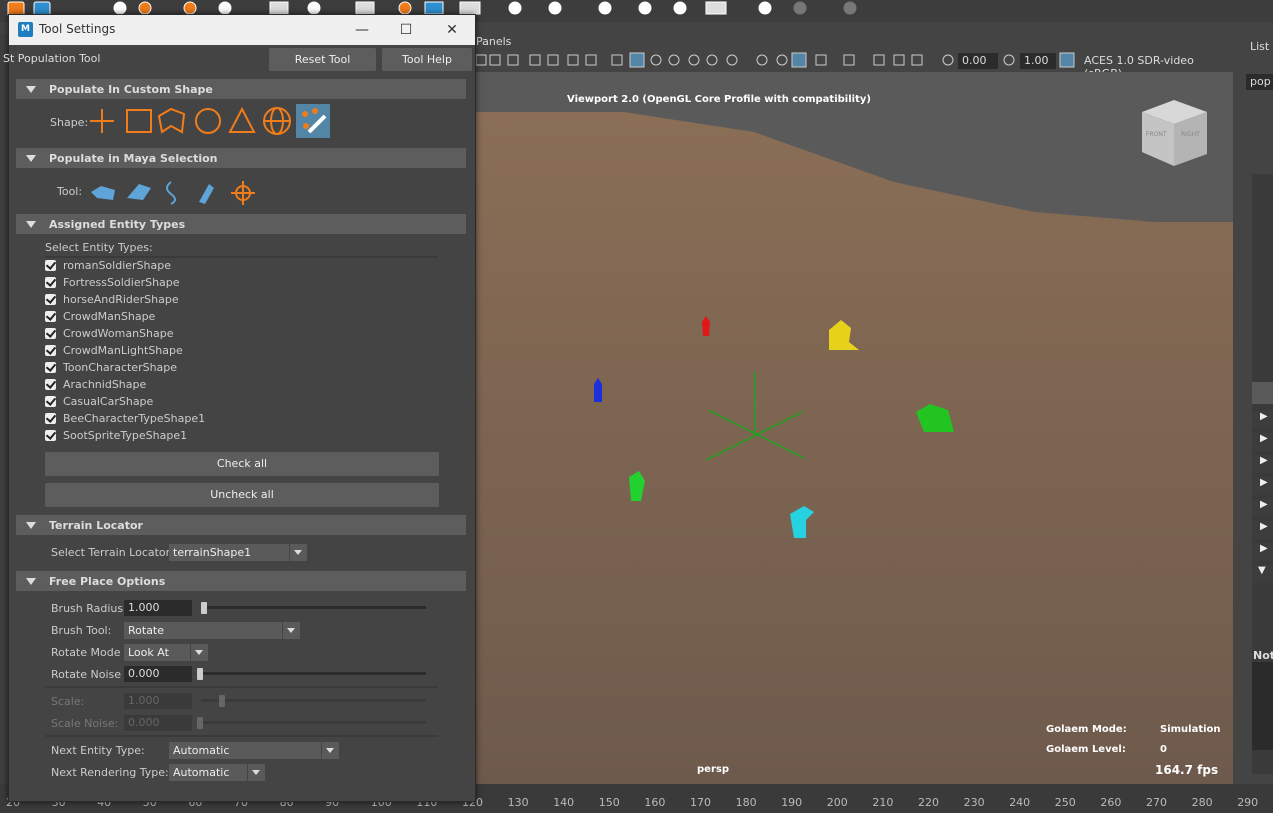  What do you see at coordinates (102, 121) in the screenshot?
I see `cross-icon` at bounding box center [102, 121].